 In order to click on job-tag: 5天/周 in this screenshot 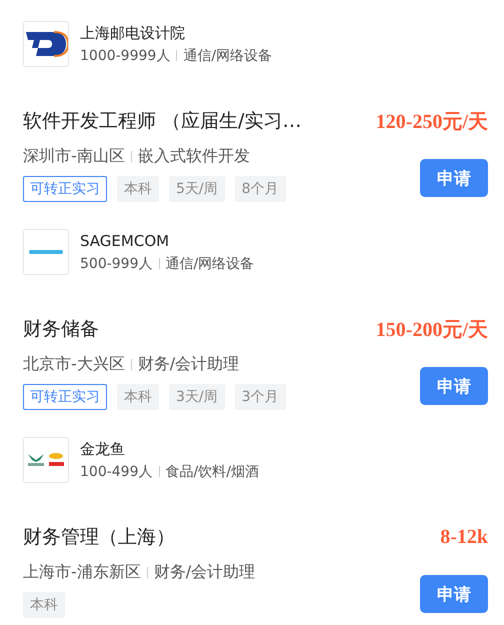, I will do `click(197, 189)`.